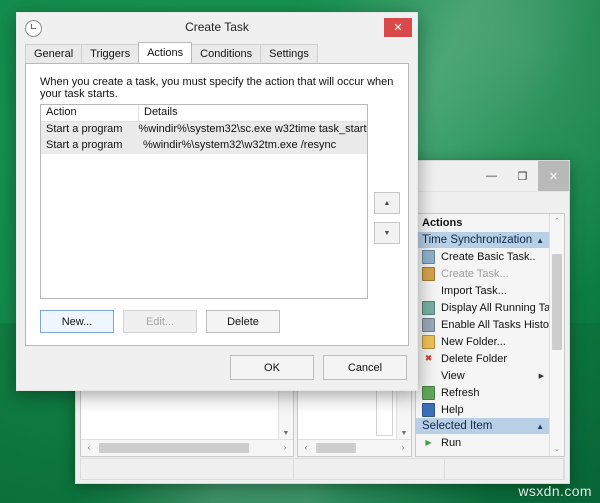 The image size is (600, 503). Describe the element at coordinates (158, 113) in the screenshot. I see `column-header-details: Details` at that location.